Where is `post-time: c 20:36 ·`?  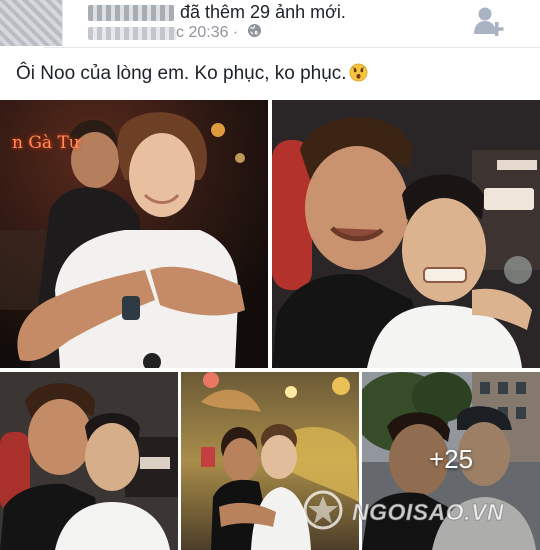 post-time: c 20:36 · is located at coordinates (207, 32).